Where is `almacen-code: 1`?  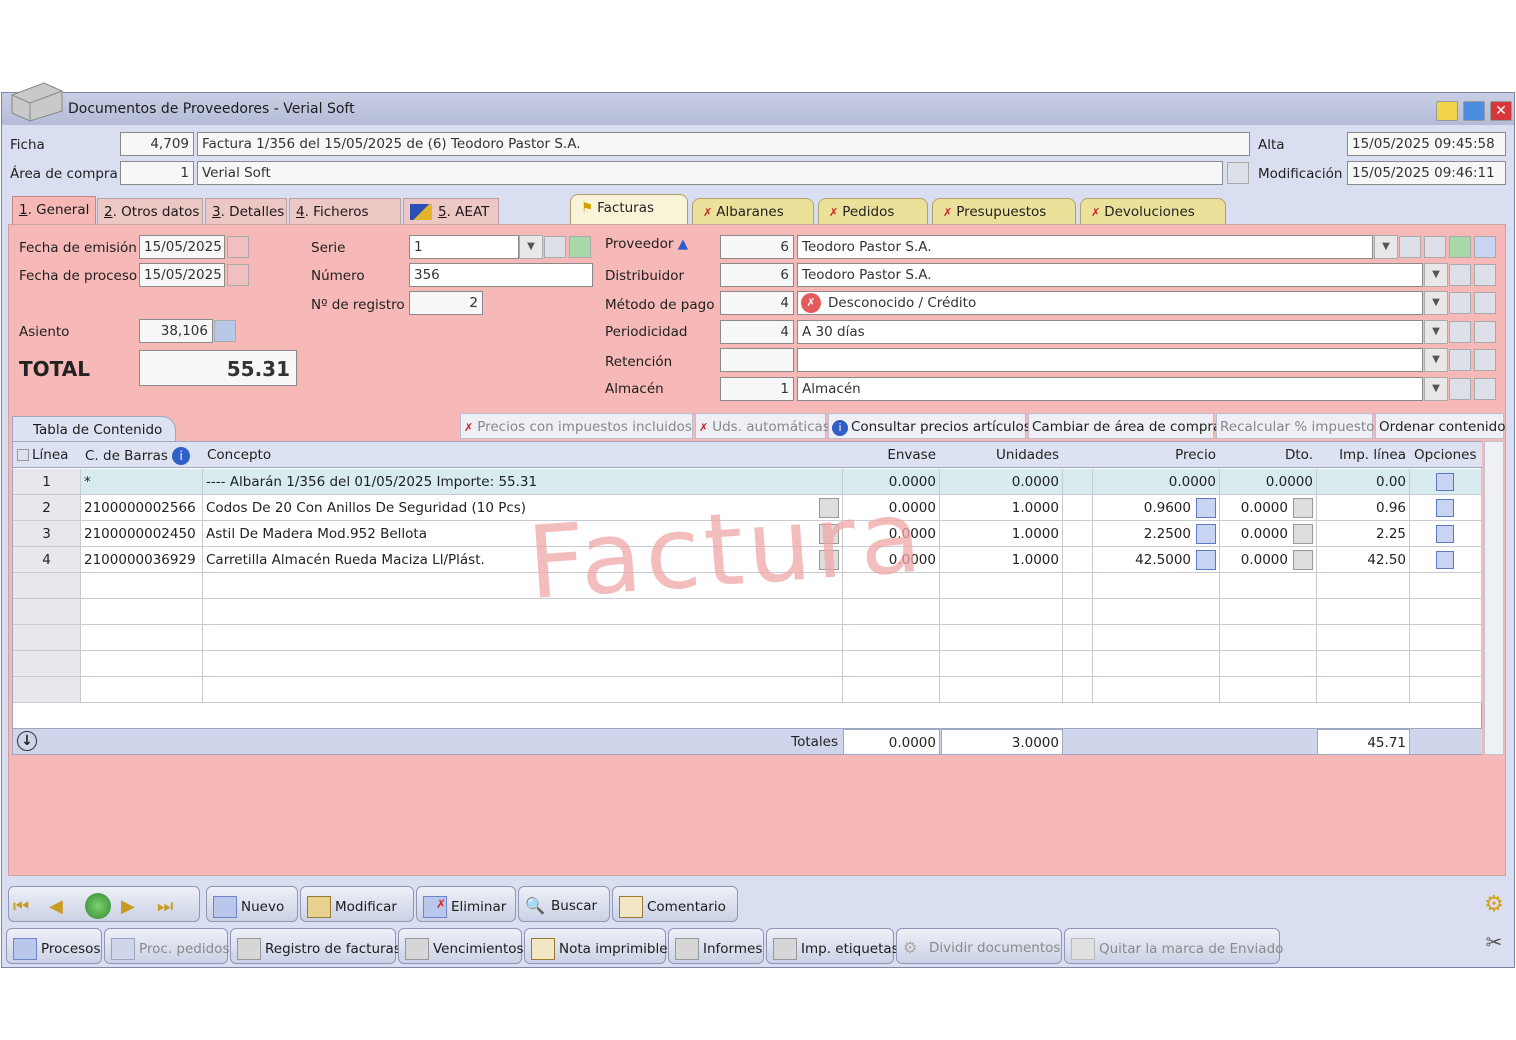
almacen-code: 1 is located at coordinates (757, 389).